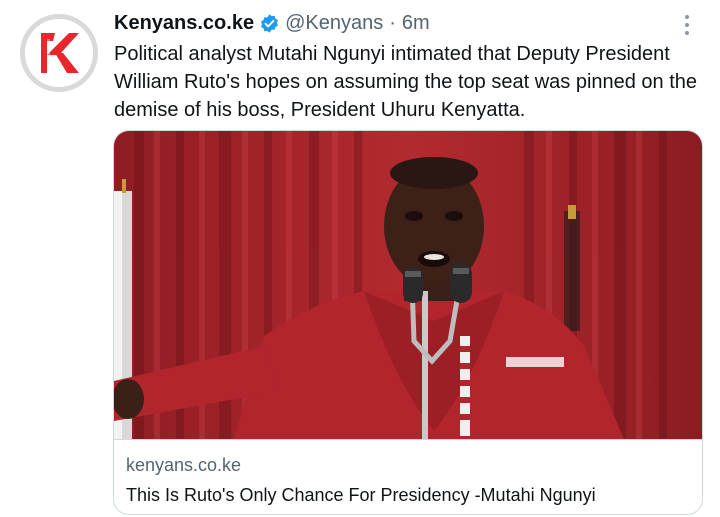  Describe the element at coordinates (687, 25) in the screenshot. I see `more-vertical-icon` at that location.